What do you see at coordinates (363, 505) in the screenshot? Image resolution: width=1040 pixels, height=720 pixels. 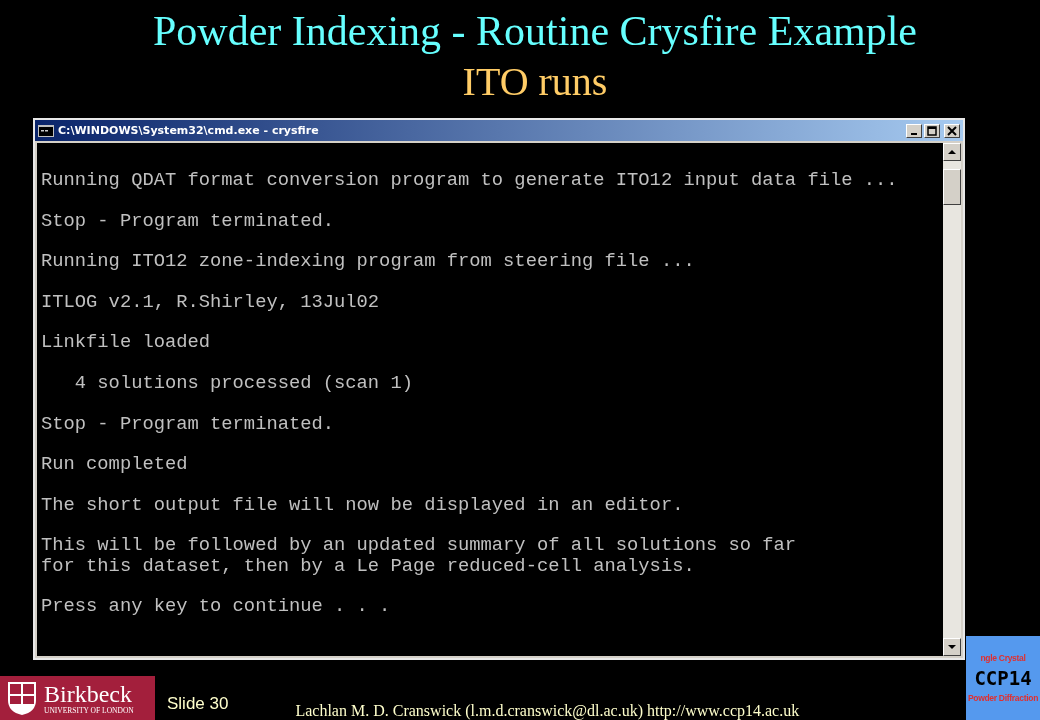 I see `console-line: The short output file will now be displayed in an editor.` at bounding box center [363, 505].